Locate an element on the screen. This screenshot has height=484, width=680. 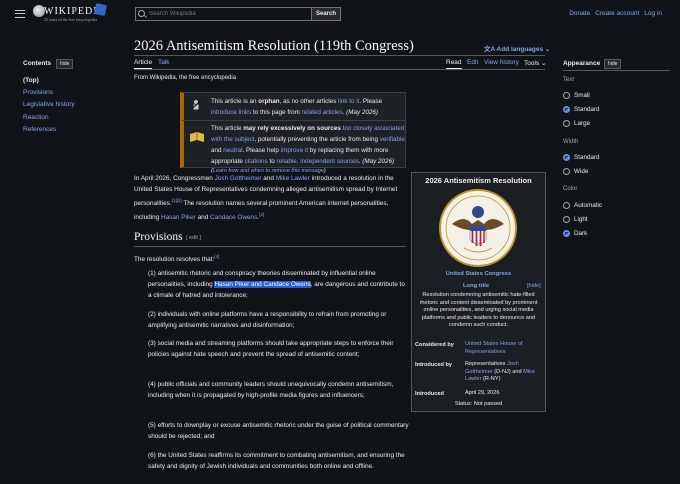
congress-seal-image is located at coordinates (478, 228).